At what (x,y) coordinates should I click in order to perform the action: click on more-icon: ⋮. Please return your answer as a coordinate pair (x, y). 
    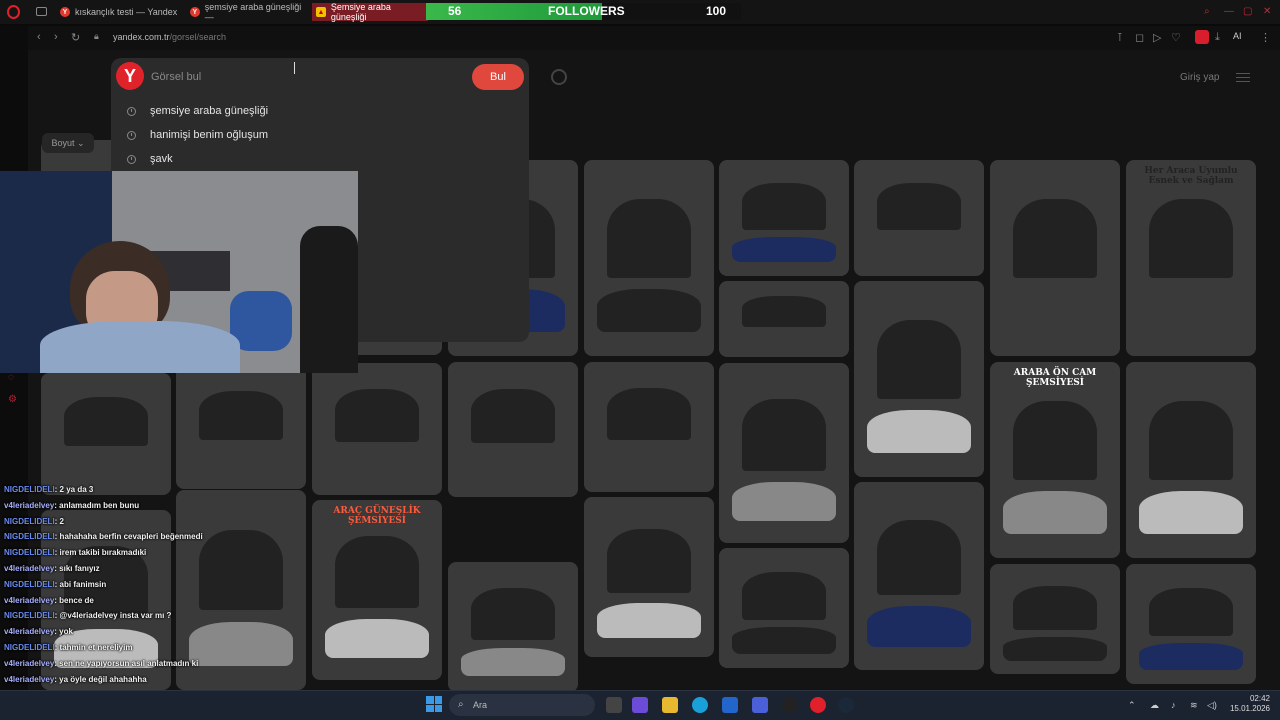
    Looking at the image, I should click on (1265, 37).